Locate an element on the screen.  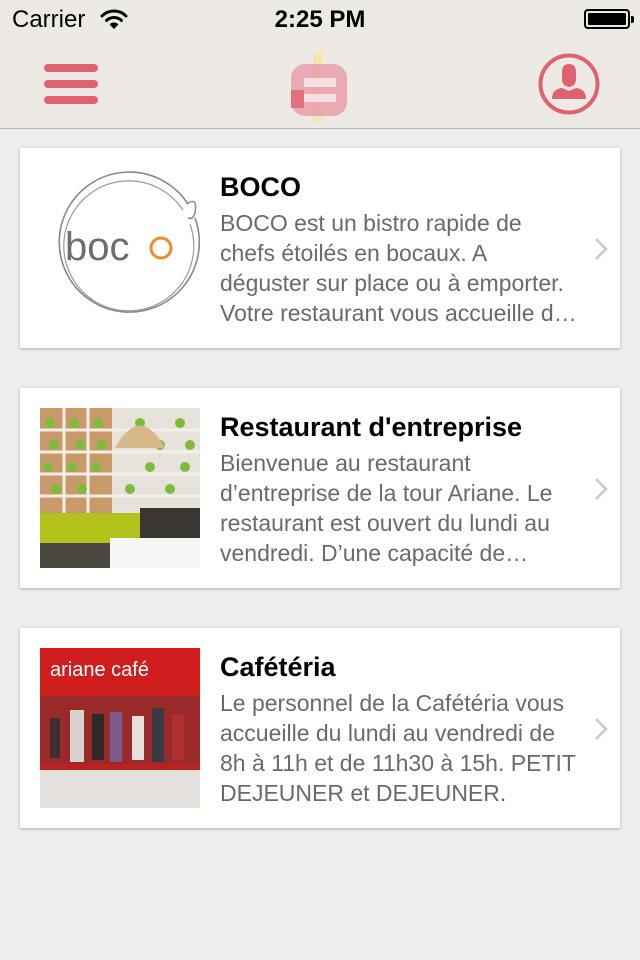
cafe-sign-text: ariane café is located at coordinates (99, 670).